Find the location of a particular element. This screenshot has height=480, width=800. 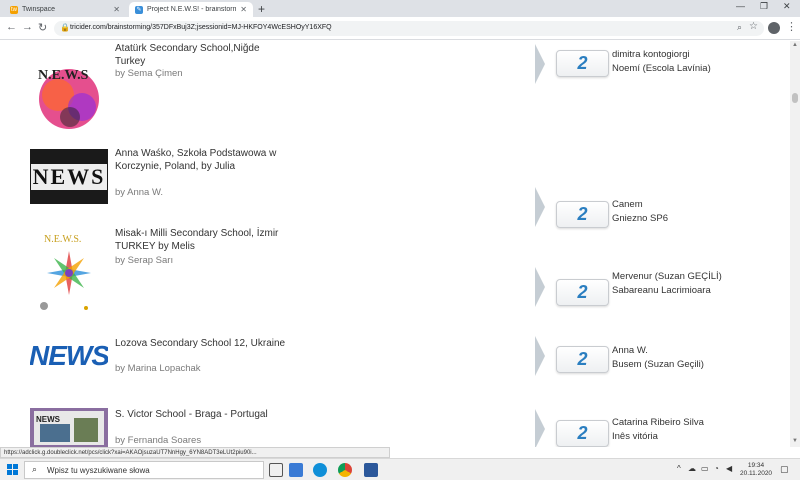

idea-thumbnail: N.E.W.S is located at coordinates (69, 97).